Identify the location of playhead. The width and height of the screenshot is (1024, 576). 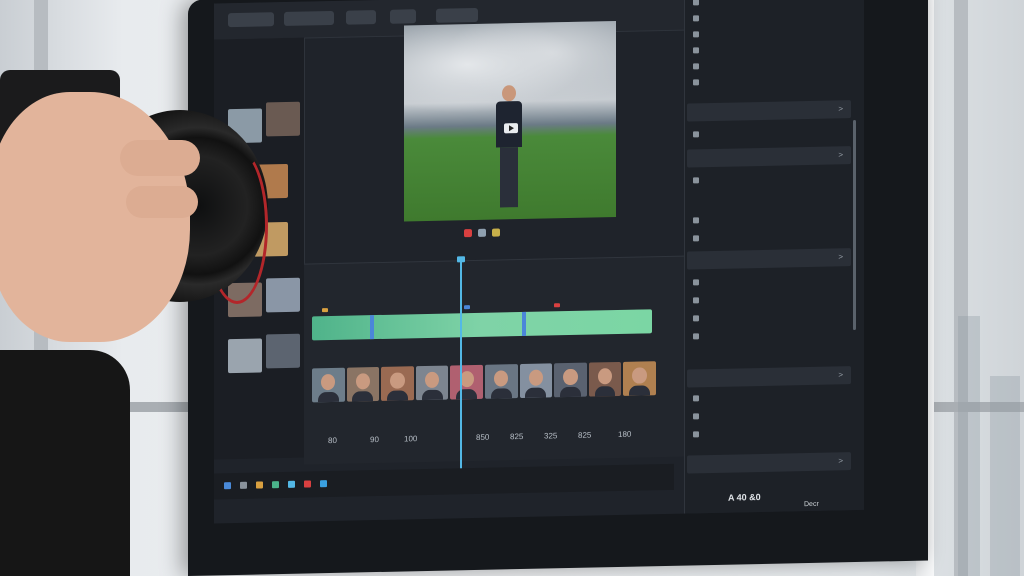
(461, 371).